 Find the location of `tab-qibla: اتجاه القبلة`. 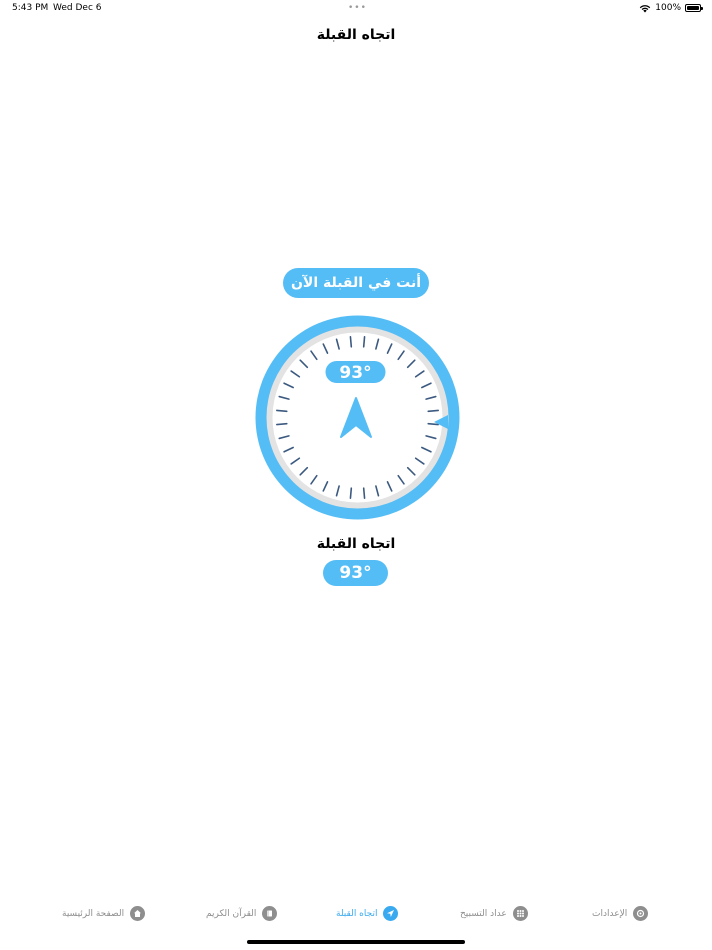

tab-qibla: اتجاه القبلة is located at coordinates (367, 913).